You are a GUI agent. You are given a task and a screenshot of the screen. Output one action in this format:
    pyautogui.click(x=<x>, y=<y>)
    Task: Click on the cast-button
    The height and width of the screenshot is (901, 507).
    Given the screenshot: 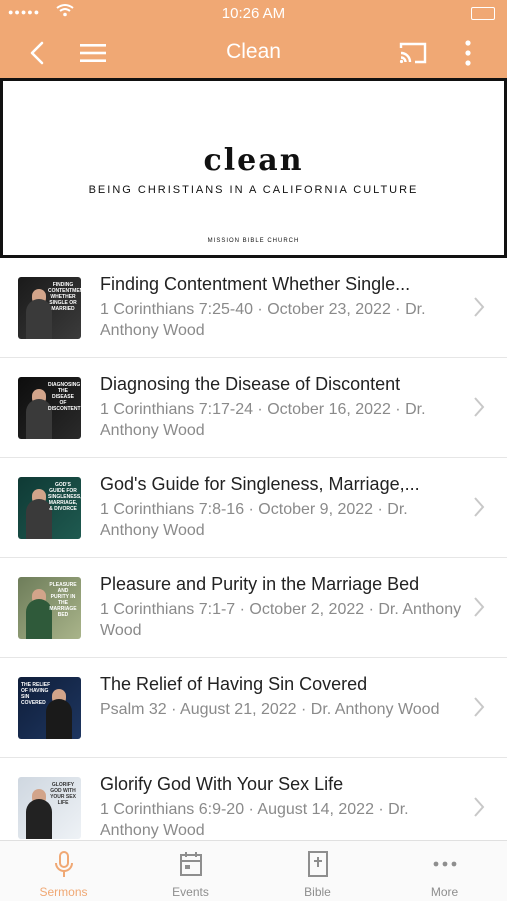 What is the action you would take?
    pyautogui.click(x=413, y=53)
    